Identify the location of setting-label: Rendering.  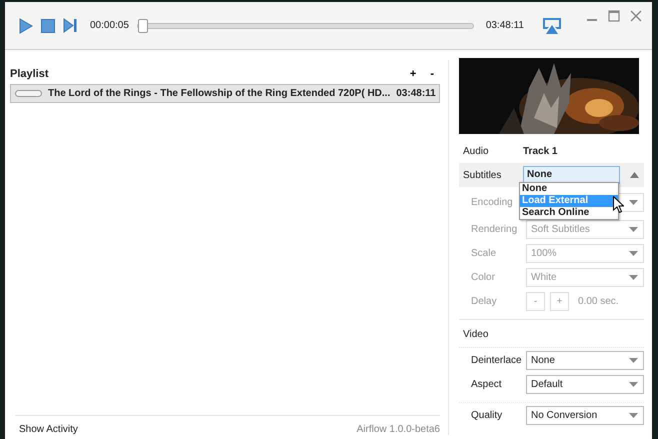
(494, 229).